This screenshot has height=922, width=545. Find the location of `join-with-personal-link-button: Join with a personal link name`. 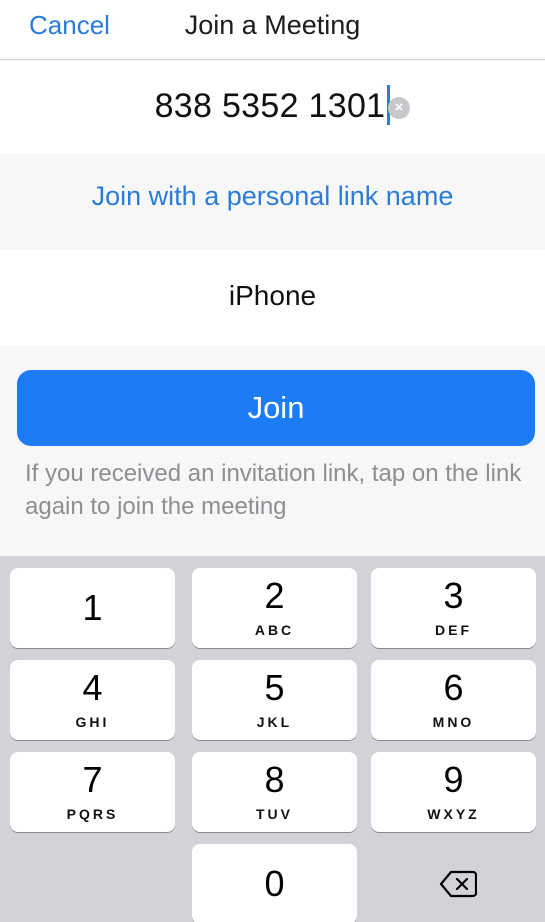

join-with-personal-link-button: Join with a personal link name is located at coordinates (272, 196).